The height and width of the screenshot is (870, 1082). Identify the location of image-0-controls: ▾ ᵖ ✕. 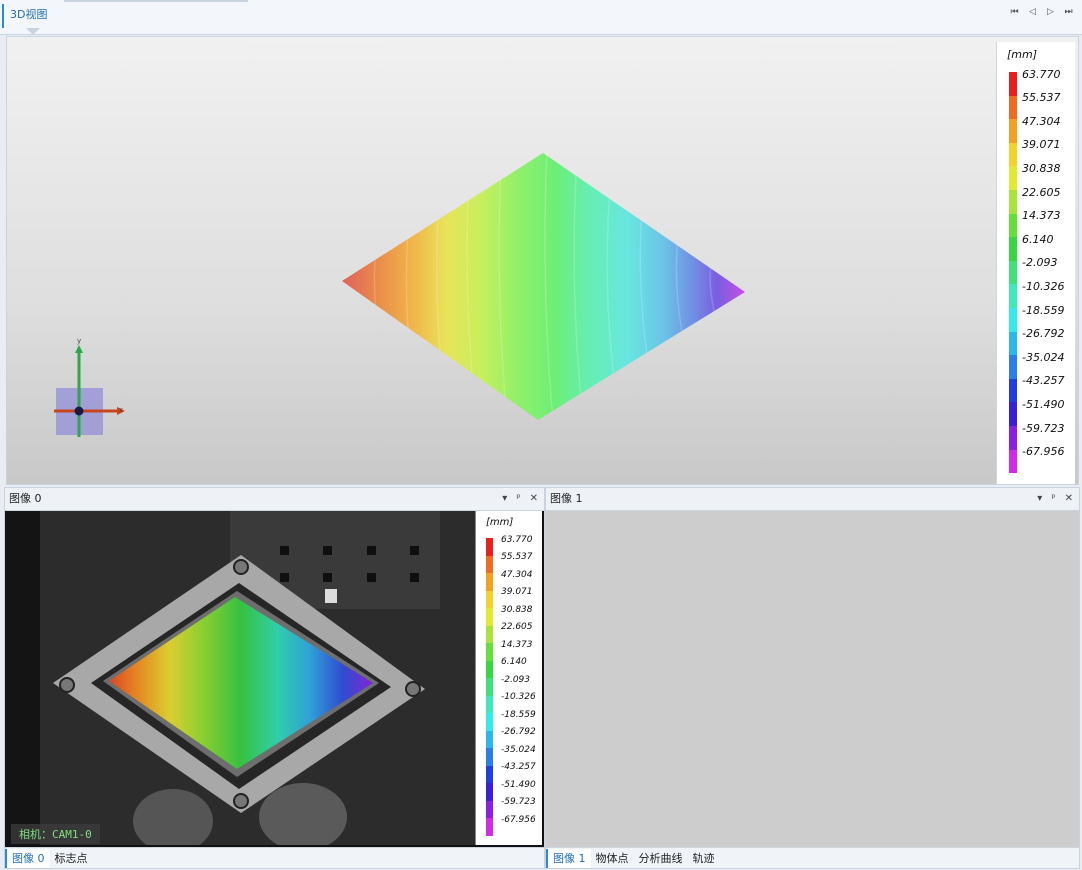
(520, 499).